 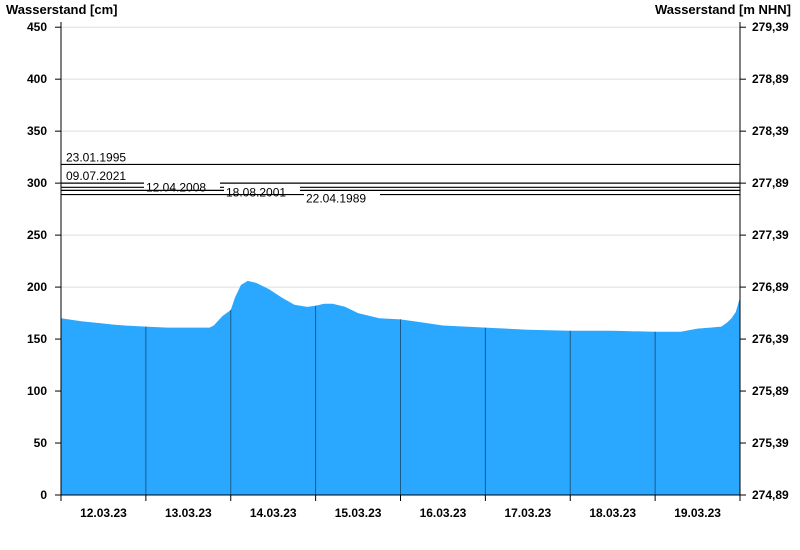 I want to click on left-tick-label-2: 100, so click(x=37, y=391).